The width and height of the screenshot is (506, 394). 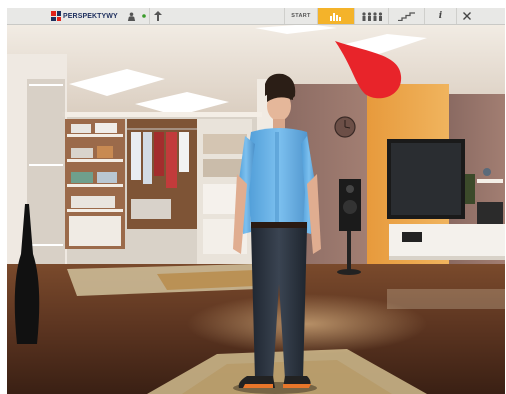 I want to click on logo-mark-icon, so click(x=56, y=16).